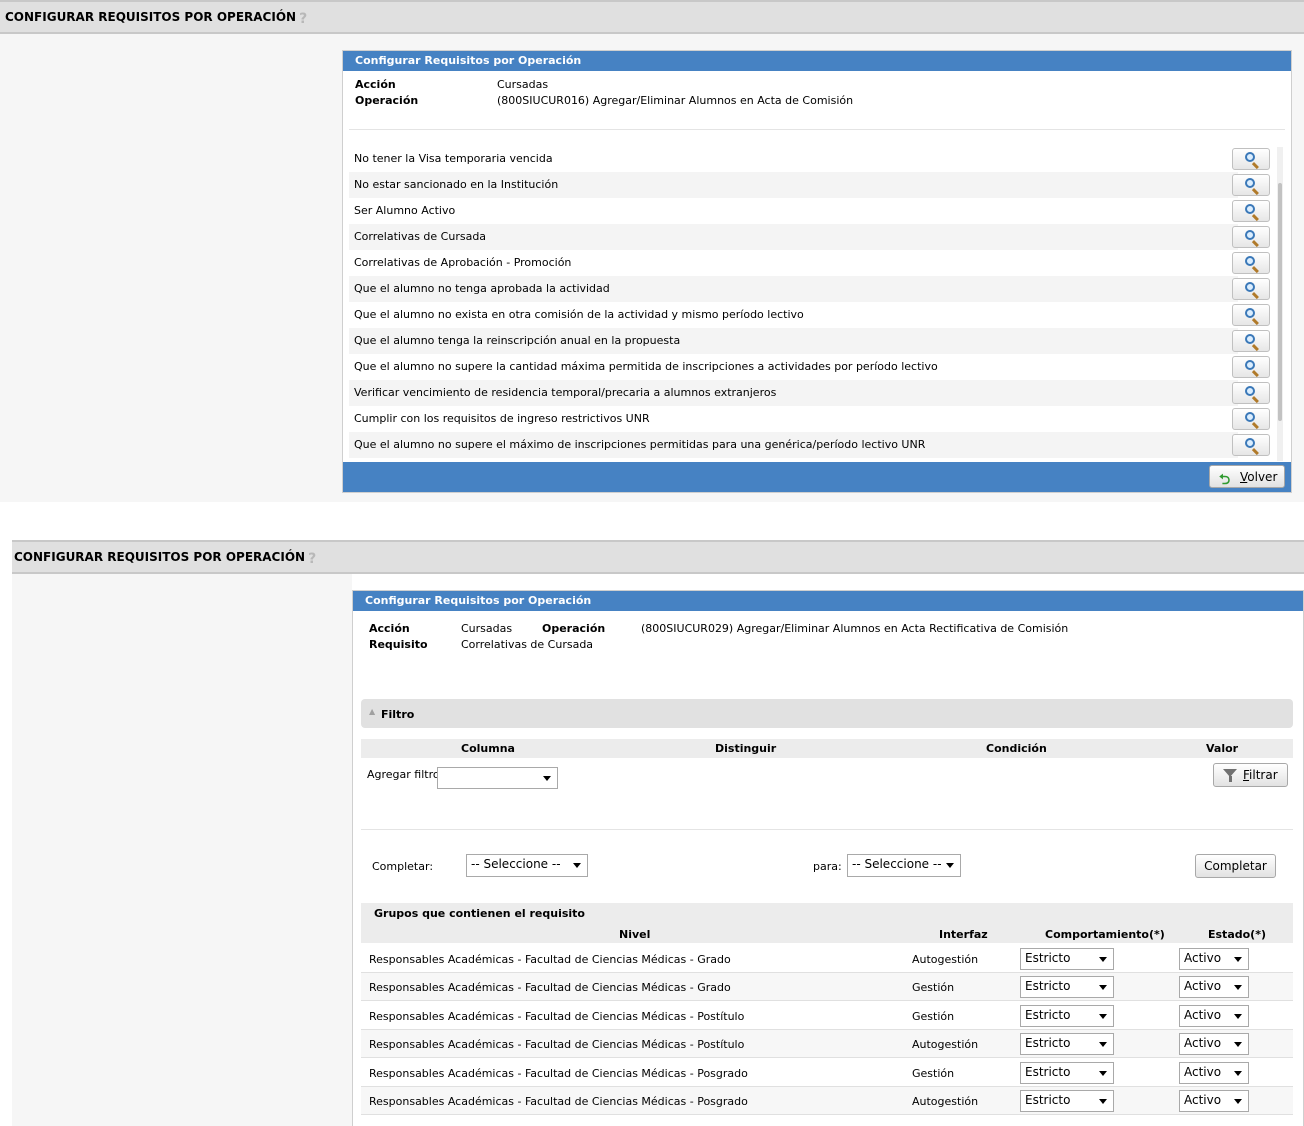  What do you see at coordinates (793, 159) in the screenshot?
I see `requisito-row: No tener la Visa temporaria vencida` at bounding box center [793, 159].